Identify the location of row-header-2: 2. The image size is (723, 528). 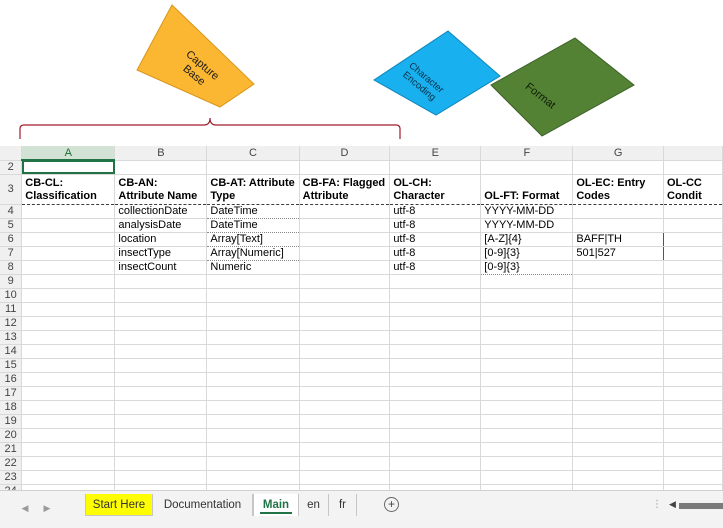
(11, 167).